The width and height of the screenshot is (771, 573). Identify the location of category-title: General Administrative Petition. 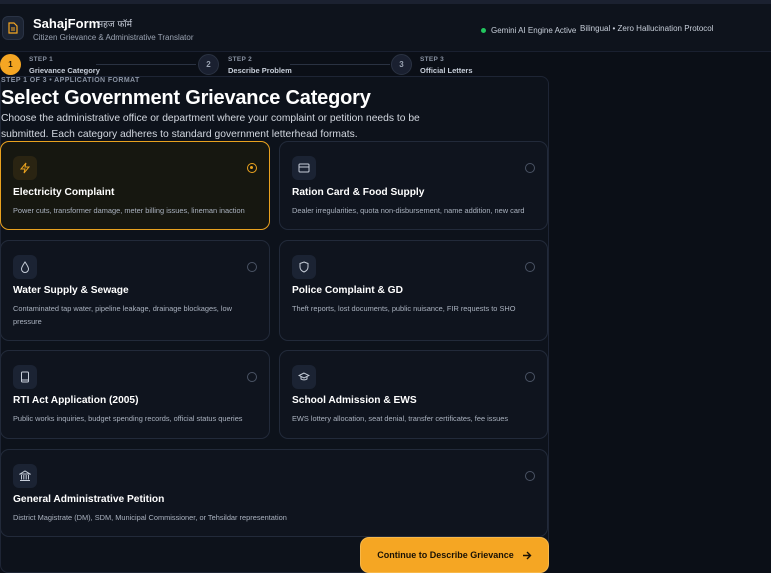
(89, 499).